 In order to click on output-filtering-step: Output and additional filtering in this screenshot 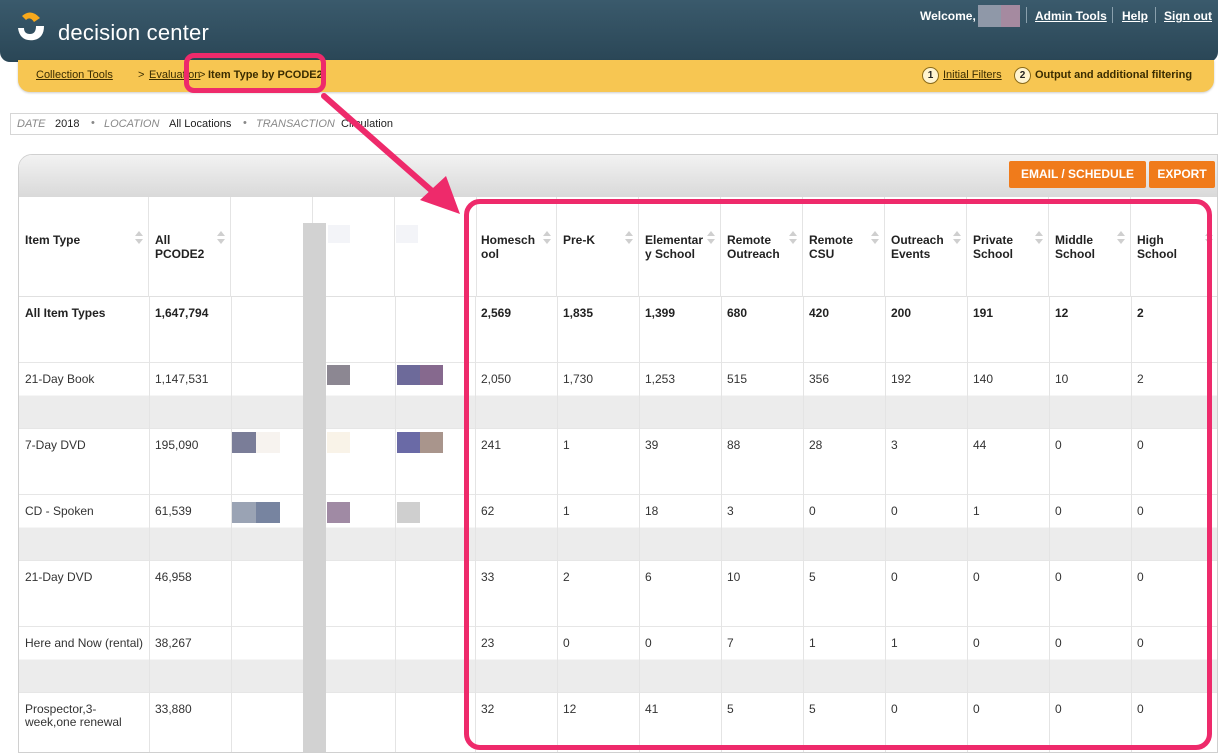, I will do `click(1114, 75)`.